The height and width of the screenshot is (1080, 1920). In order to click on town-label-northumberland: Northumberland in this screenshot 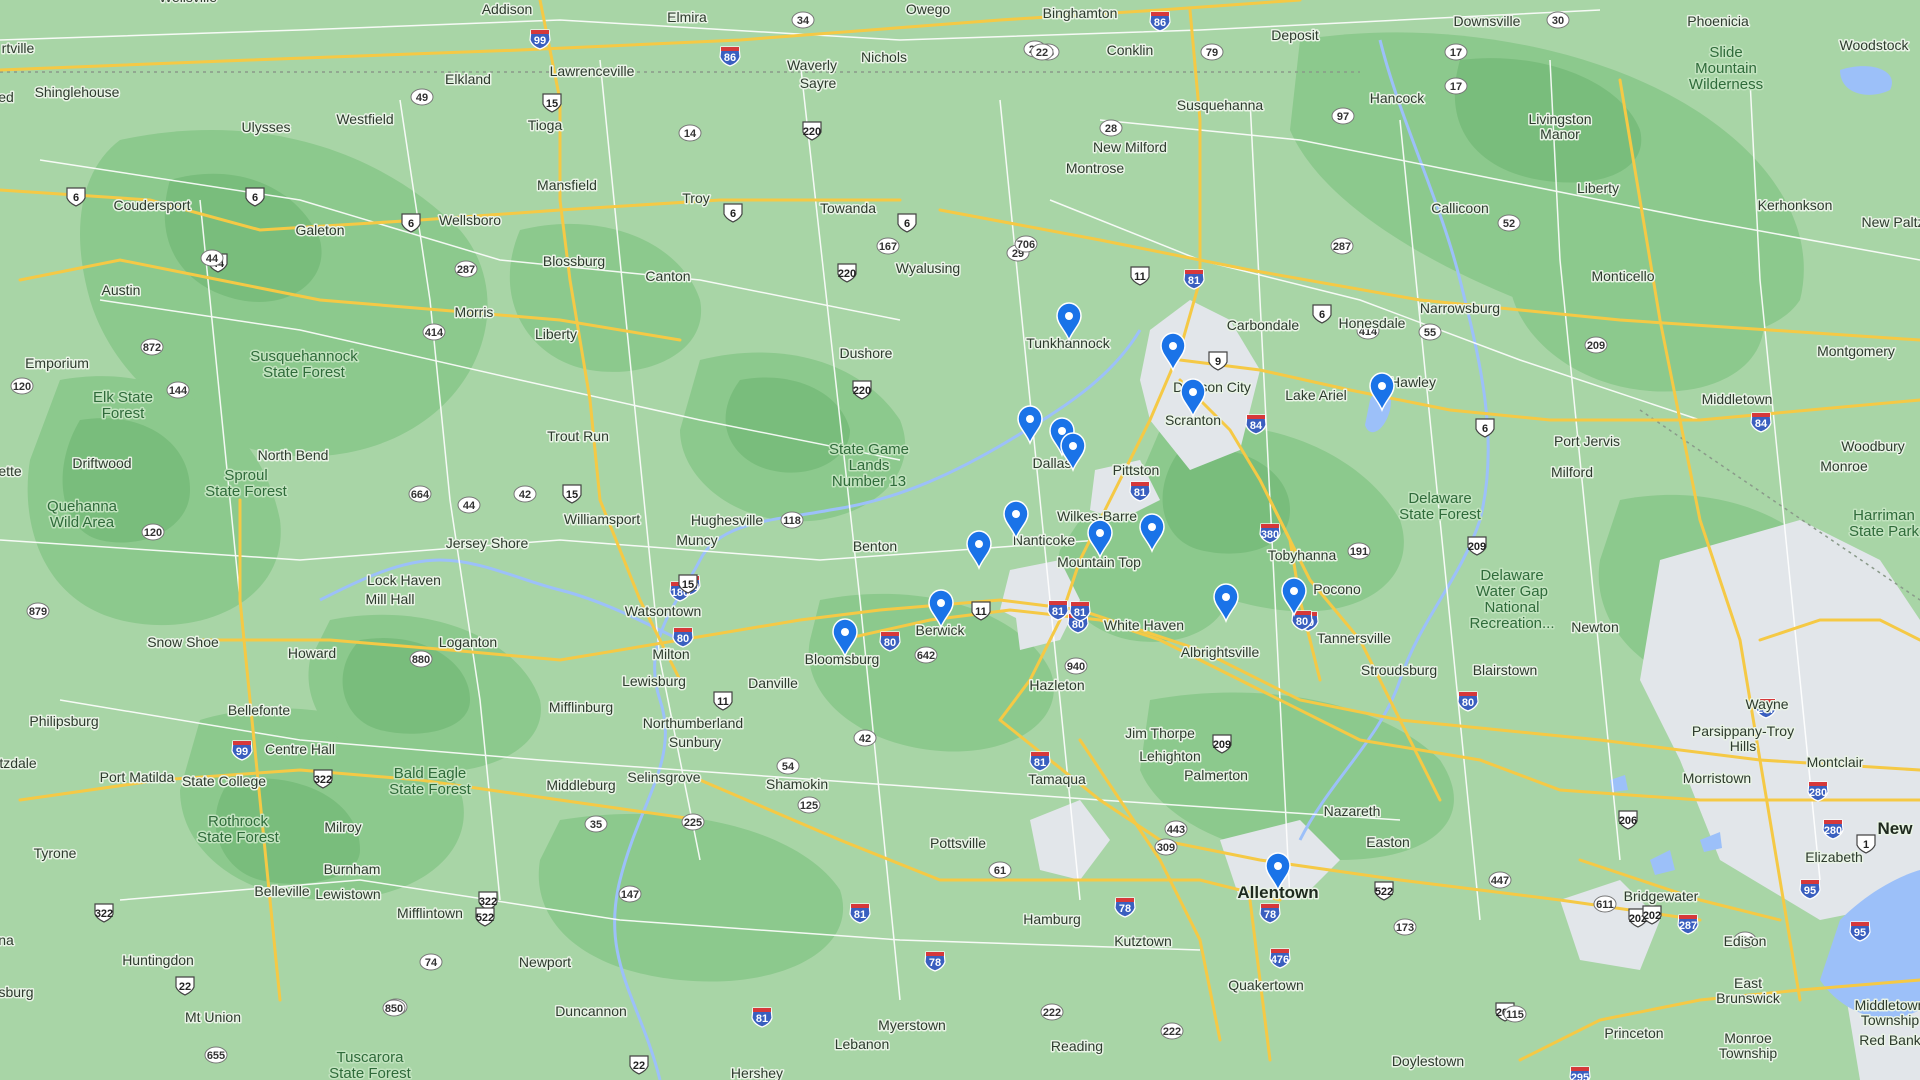, I will do `click(693, 723)`.